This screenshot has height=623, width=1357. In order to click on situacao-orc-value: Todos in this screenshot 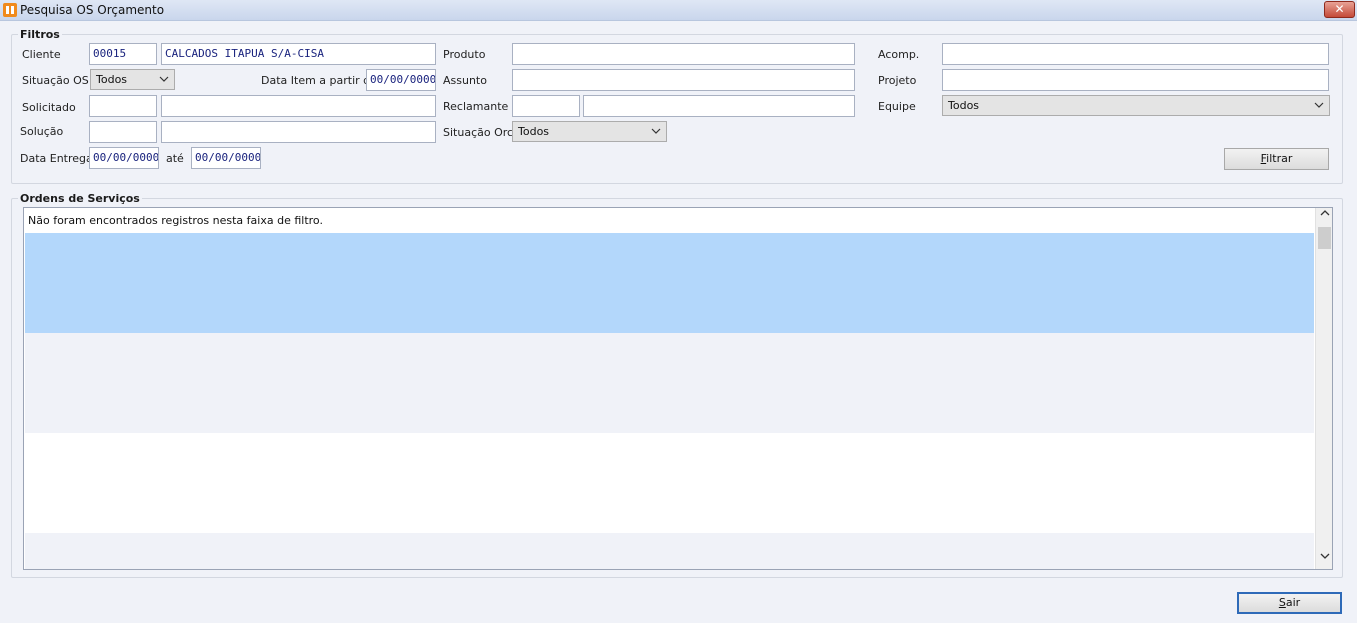, I will do `click(534, 131)`.